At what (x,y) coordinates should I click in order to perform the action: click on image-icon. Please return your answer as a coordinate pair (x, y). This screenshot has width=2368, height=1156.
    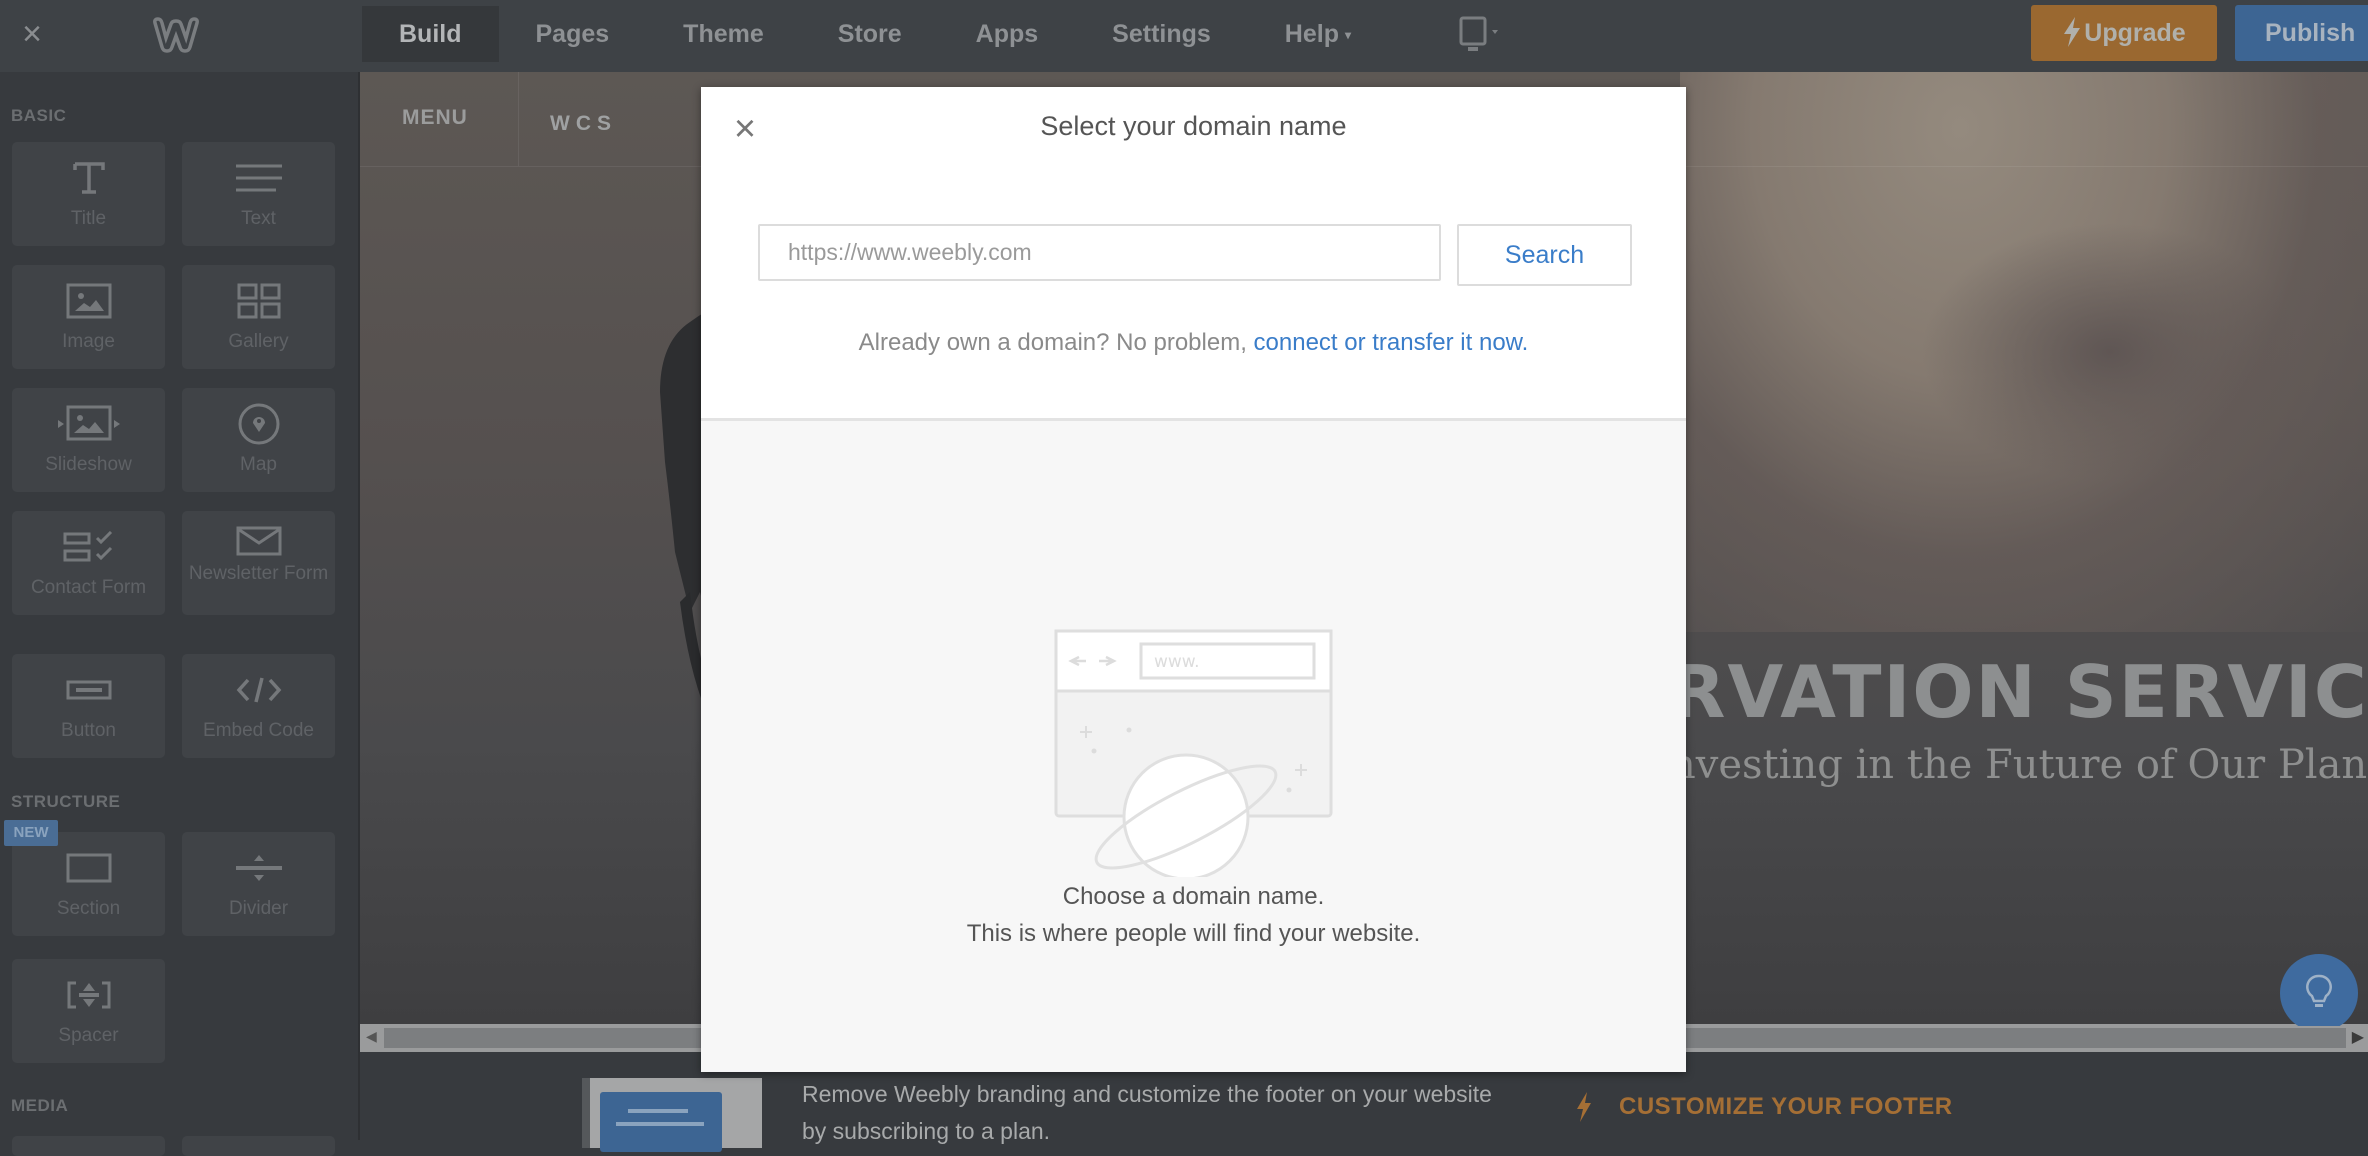
    Looking at the image, I should click on (88, 301).